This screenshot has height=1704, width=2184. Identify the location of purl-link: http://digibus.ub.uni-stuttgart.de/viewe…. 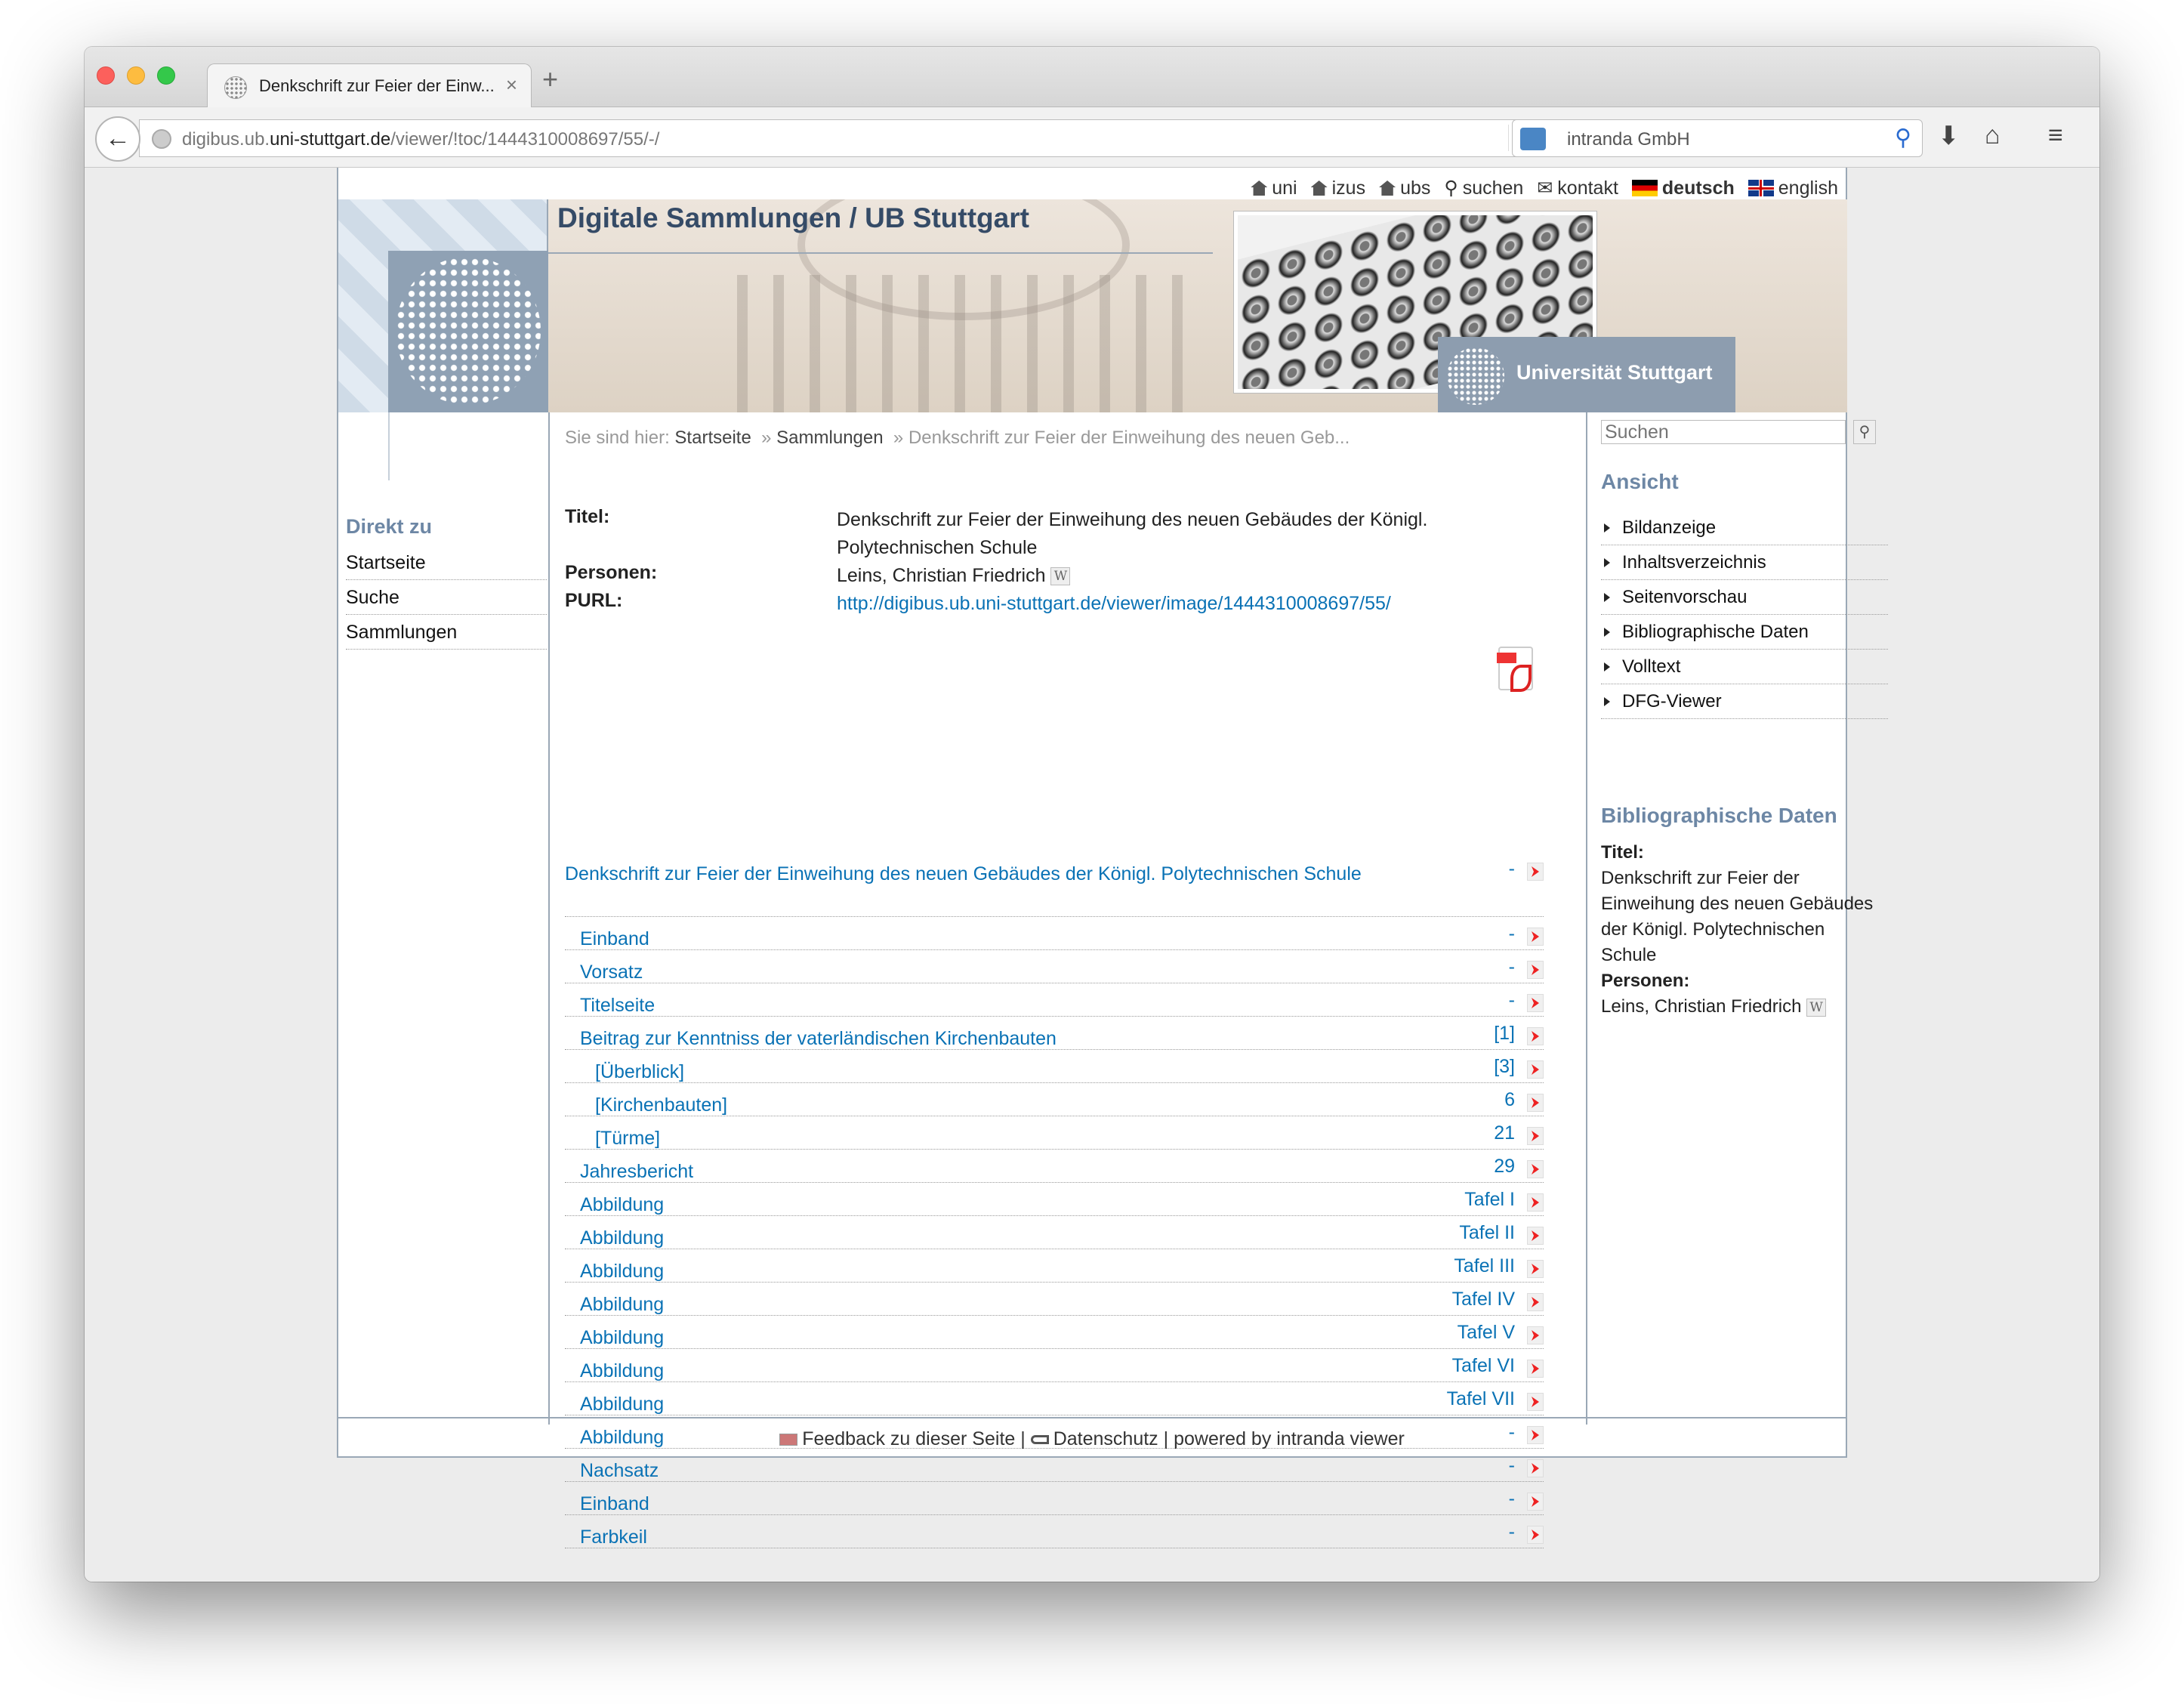
(1114, 603).